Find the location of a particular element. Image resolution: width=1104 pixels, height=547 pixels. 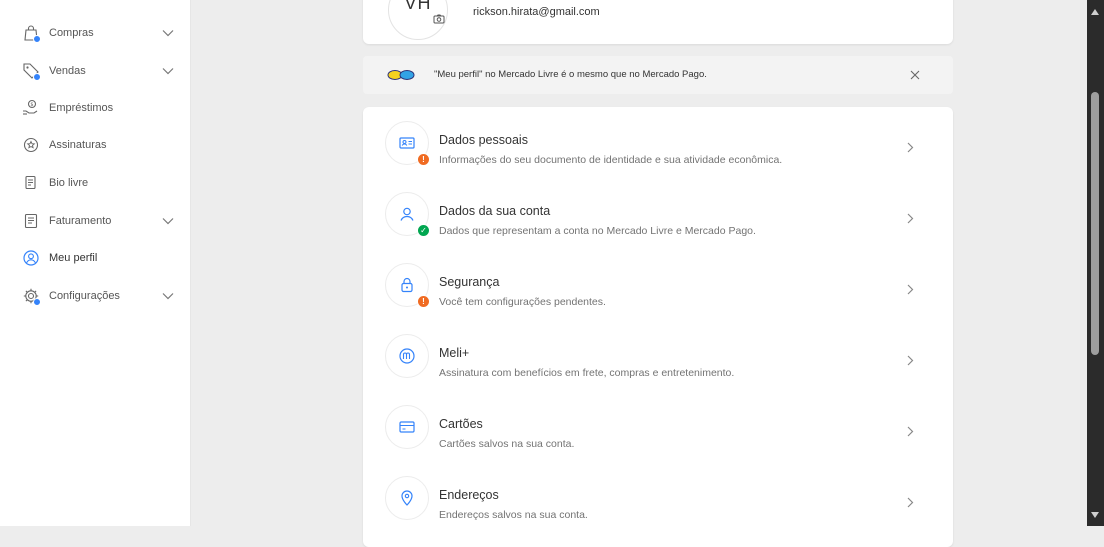

menu-item-cartoes: Cartões Cartões salvos na sua conta. is located at coordinates (658, 426).